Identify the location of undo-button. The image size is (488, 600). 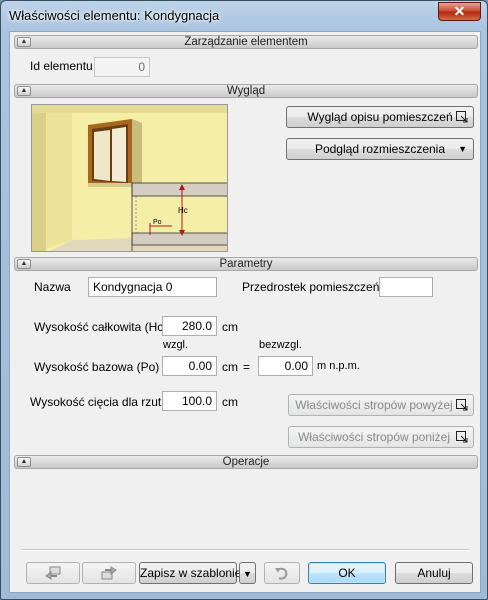
(282, 573).